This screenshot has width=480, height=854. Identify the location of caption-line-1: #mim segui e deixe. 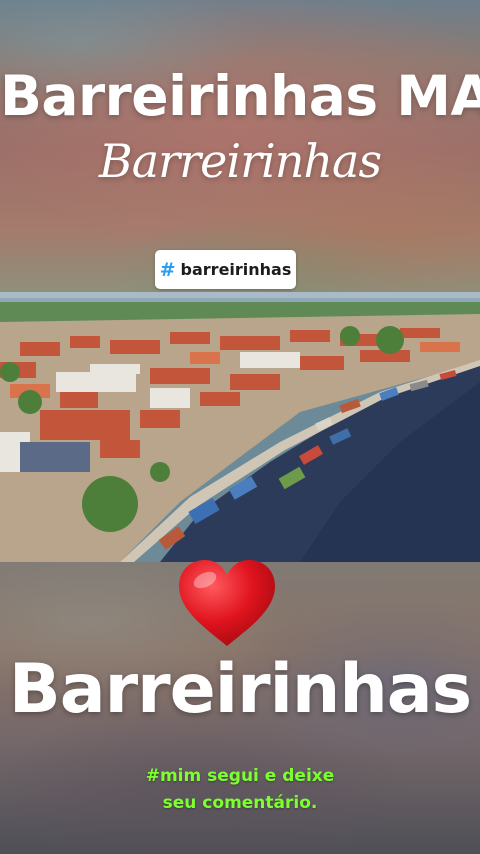
(240, 776).